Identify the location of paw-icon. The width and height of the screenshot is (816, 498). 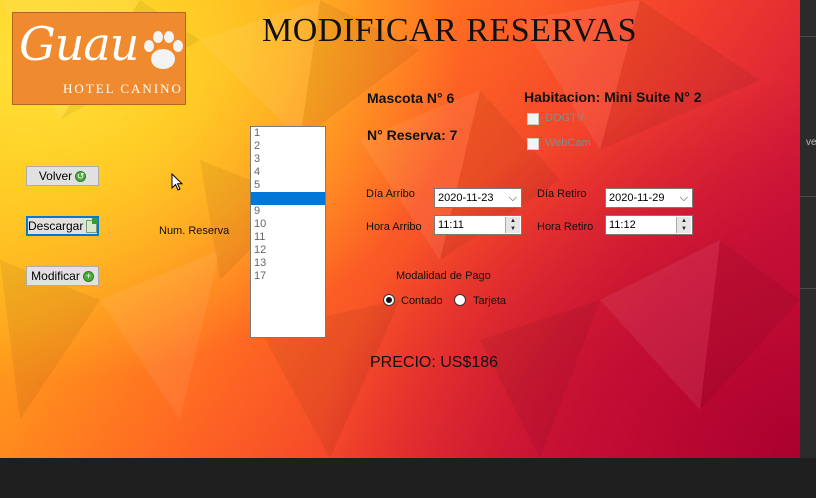
(163, 50).